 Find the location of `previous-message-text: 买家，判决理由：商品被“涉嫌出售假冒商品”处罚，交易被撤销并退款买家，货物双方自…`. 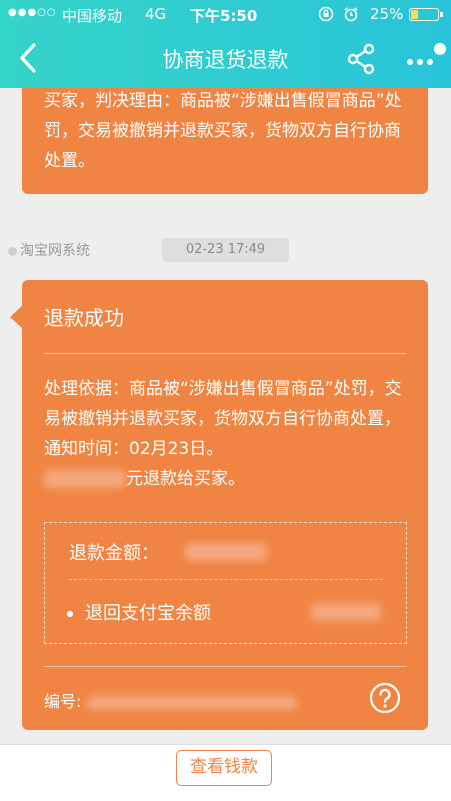

previous-message-text: 买家，判决理由：商品被“涉嫌出售假冒商品”处罚，交易被撤销并退款买家，货物双方自… is located at coordinates (223, 131).